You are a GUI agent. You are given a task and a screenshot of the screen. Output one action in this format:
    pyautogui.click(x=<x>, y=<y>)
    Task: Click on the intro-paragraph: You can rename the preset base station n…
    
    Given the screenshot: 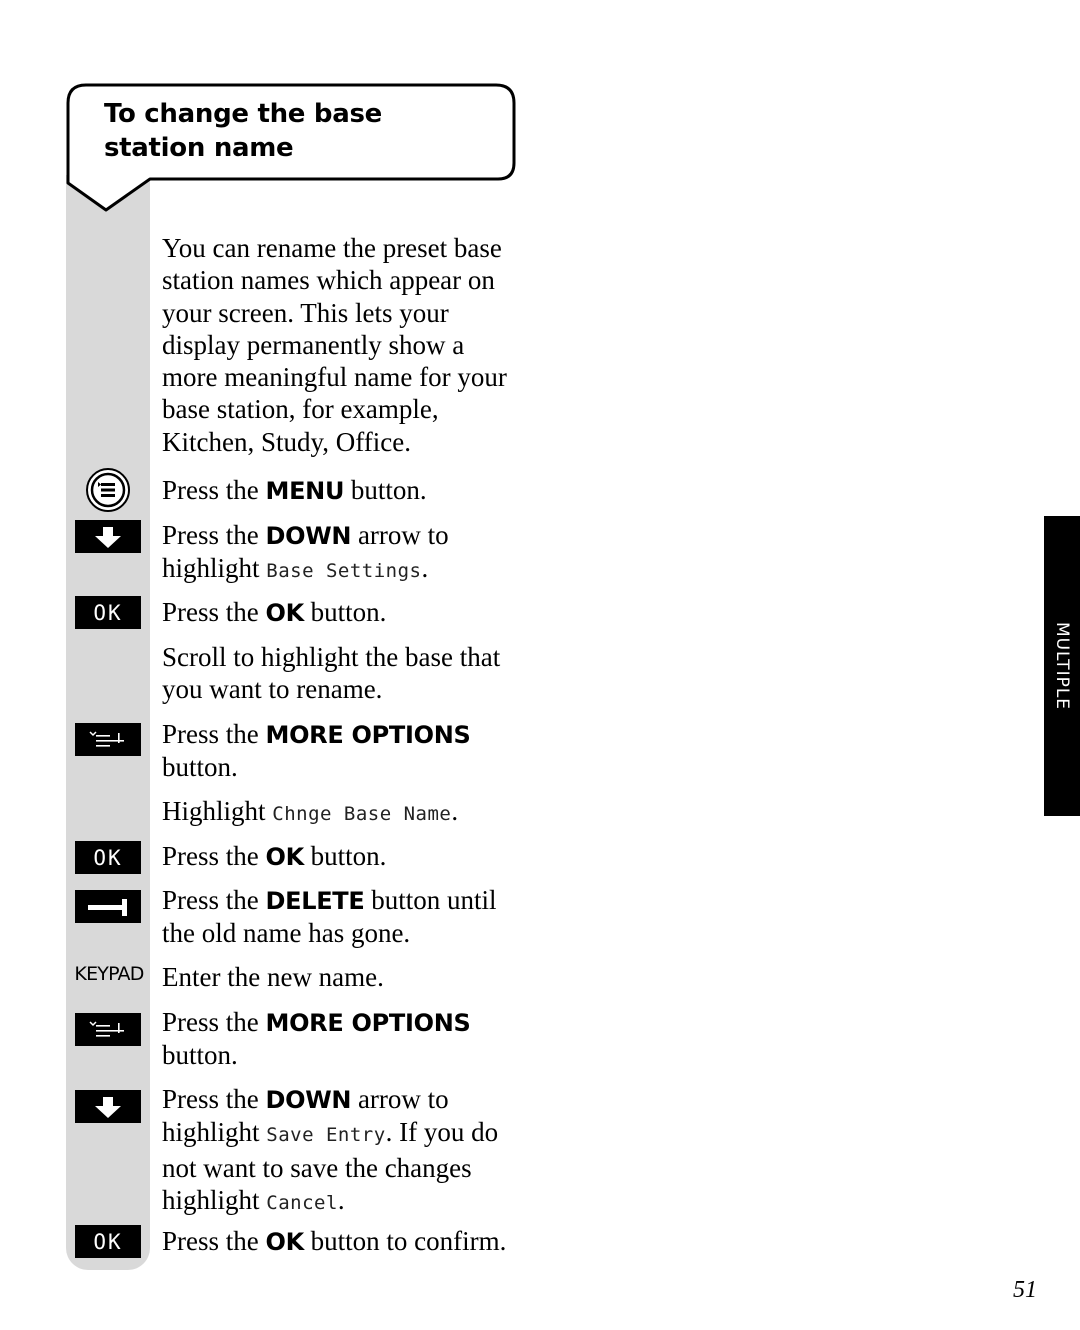 What is the action you would take?
    pyautogui.click(x=334, y=345)
    